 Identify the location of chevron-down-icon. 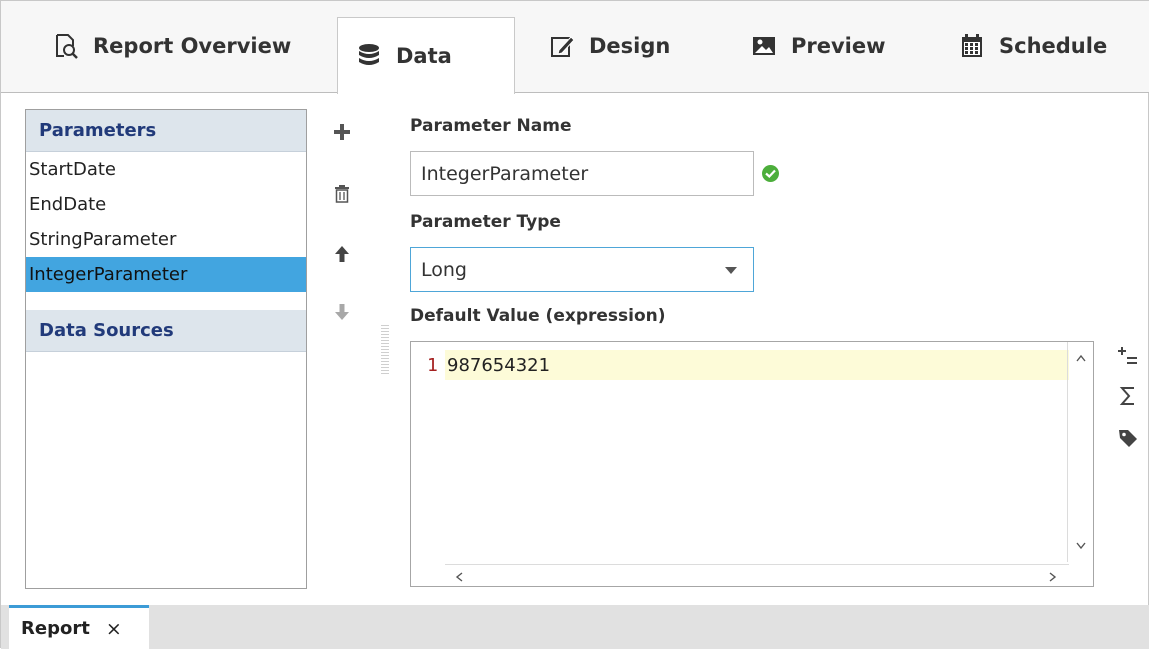
(731, 270).